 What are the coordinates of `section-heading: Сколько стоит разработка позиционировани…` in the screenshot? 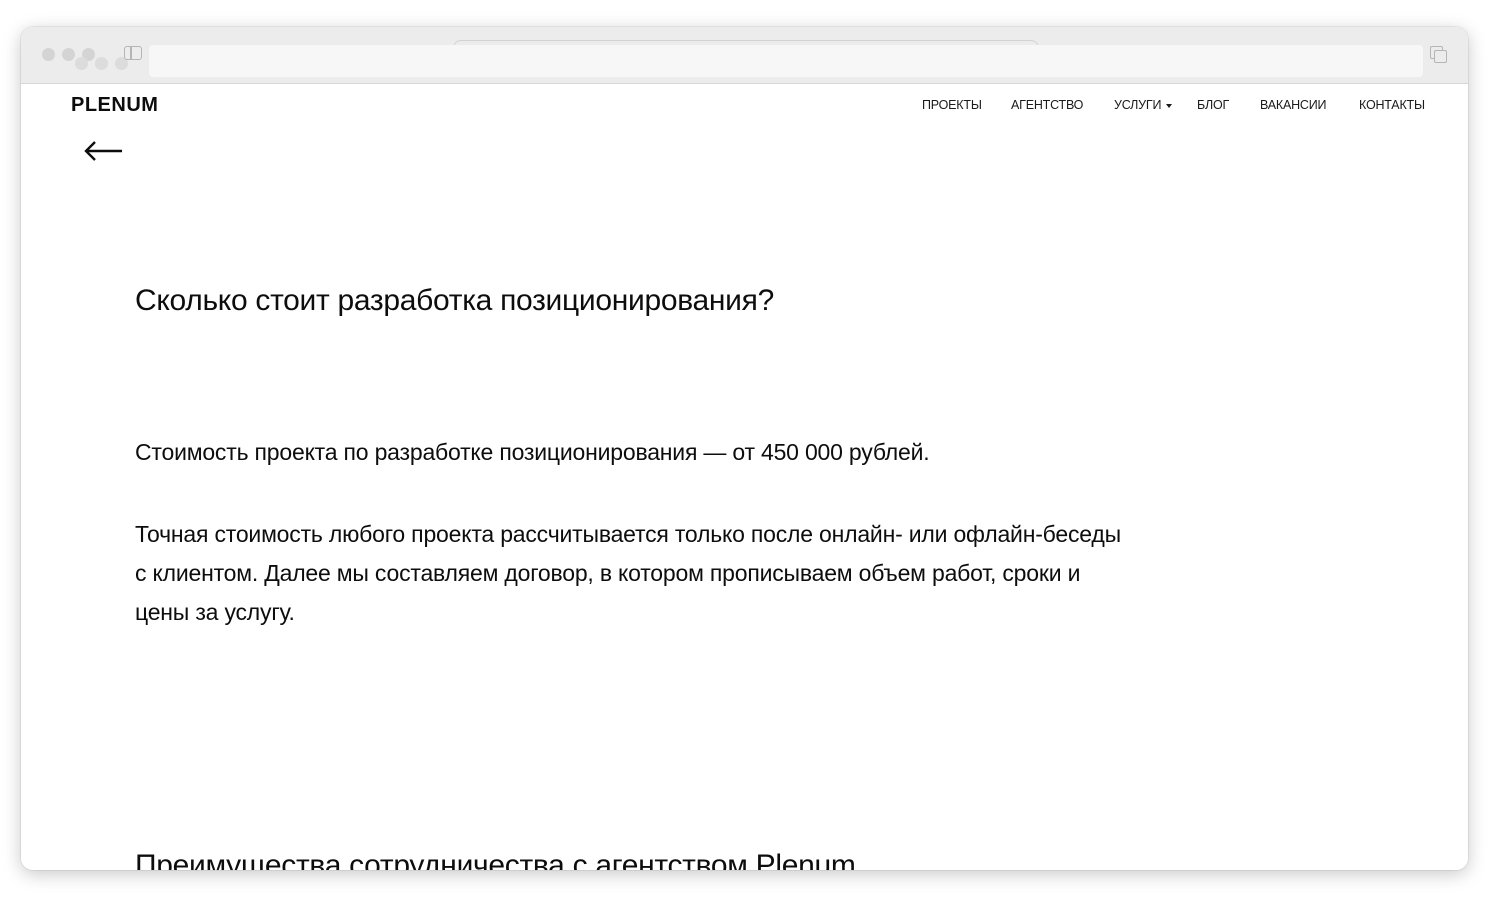 It's located at (454, 300).